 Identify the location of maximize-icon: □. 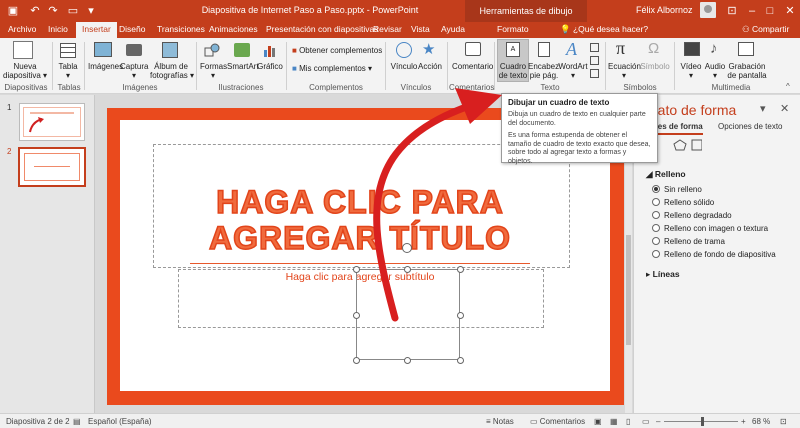
(770, 11).